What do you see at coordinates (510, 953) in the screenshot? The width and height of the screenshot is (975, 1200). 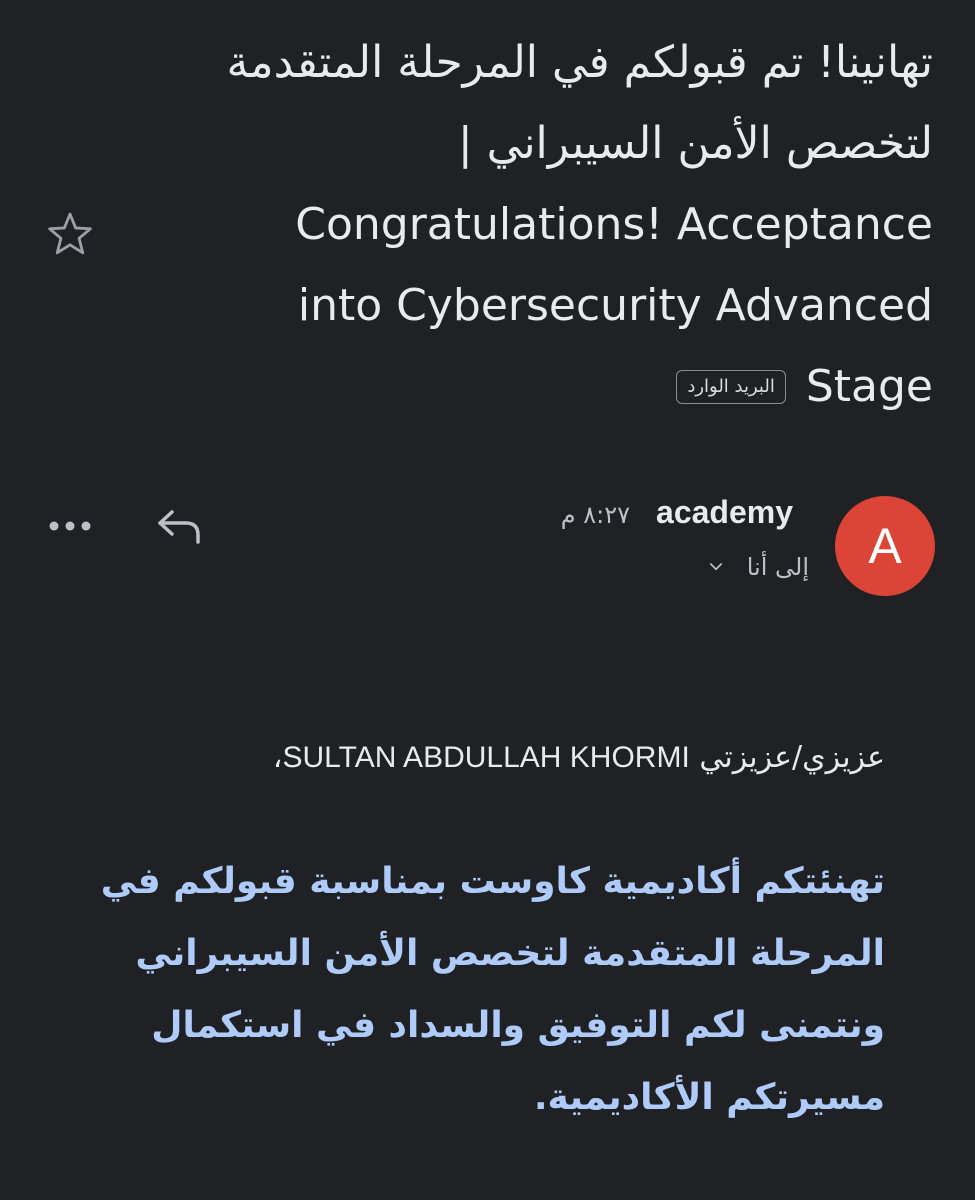 I see `body-line-2: المرحلة المتقدمة لتخصص الأمن السيبراني` at bounding box center [510, 953].